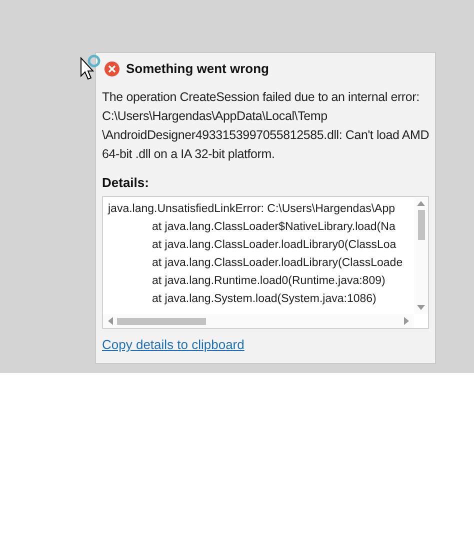 This screenshot has height=550, width=474. I want to click on copy-details-link: Copy details to clipboard, so click(173, 344).